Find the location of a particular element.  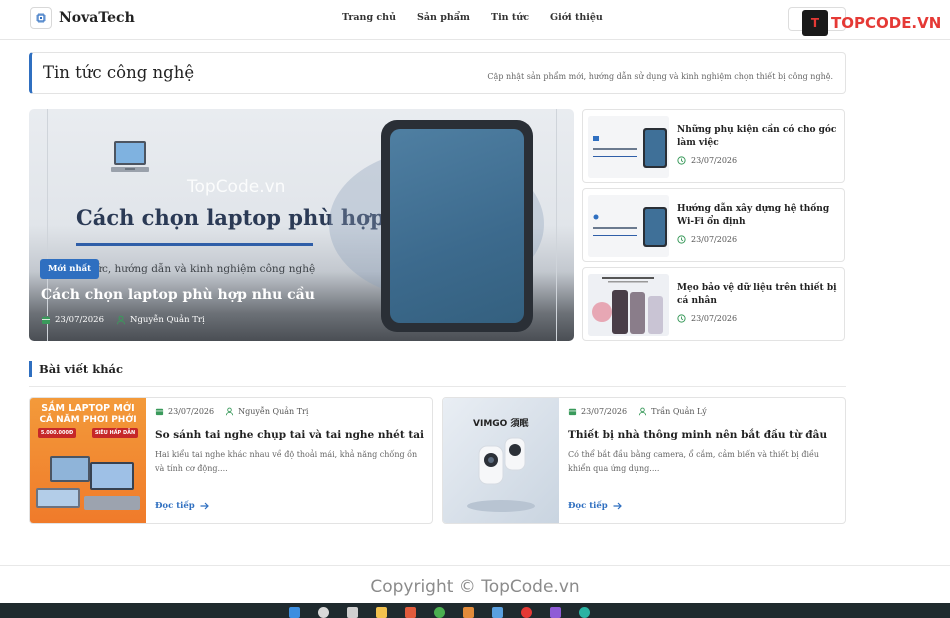

article-meta: 23/07/2026 Trần Quản Lý is located at coordinates (637, 411).